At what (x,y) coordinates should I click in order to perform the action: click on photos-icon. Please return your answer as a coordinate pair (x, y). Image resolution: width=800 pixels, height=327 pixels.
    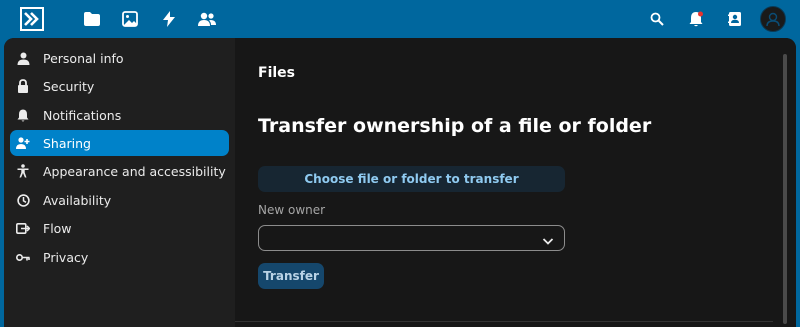
    Looking at the image, I should click on (130, 19).